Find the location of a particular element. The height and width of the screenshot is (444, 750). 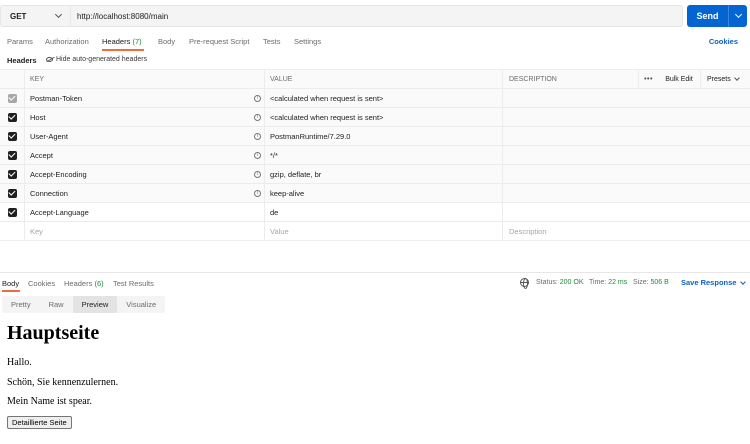

presets-label: Presets is located at coordinates (719, 79).